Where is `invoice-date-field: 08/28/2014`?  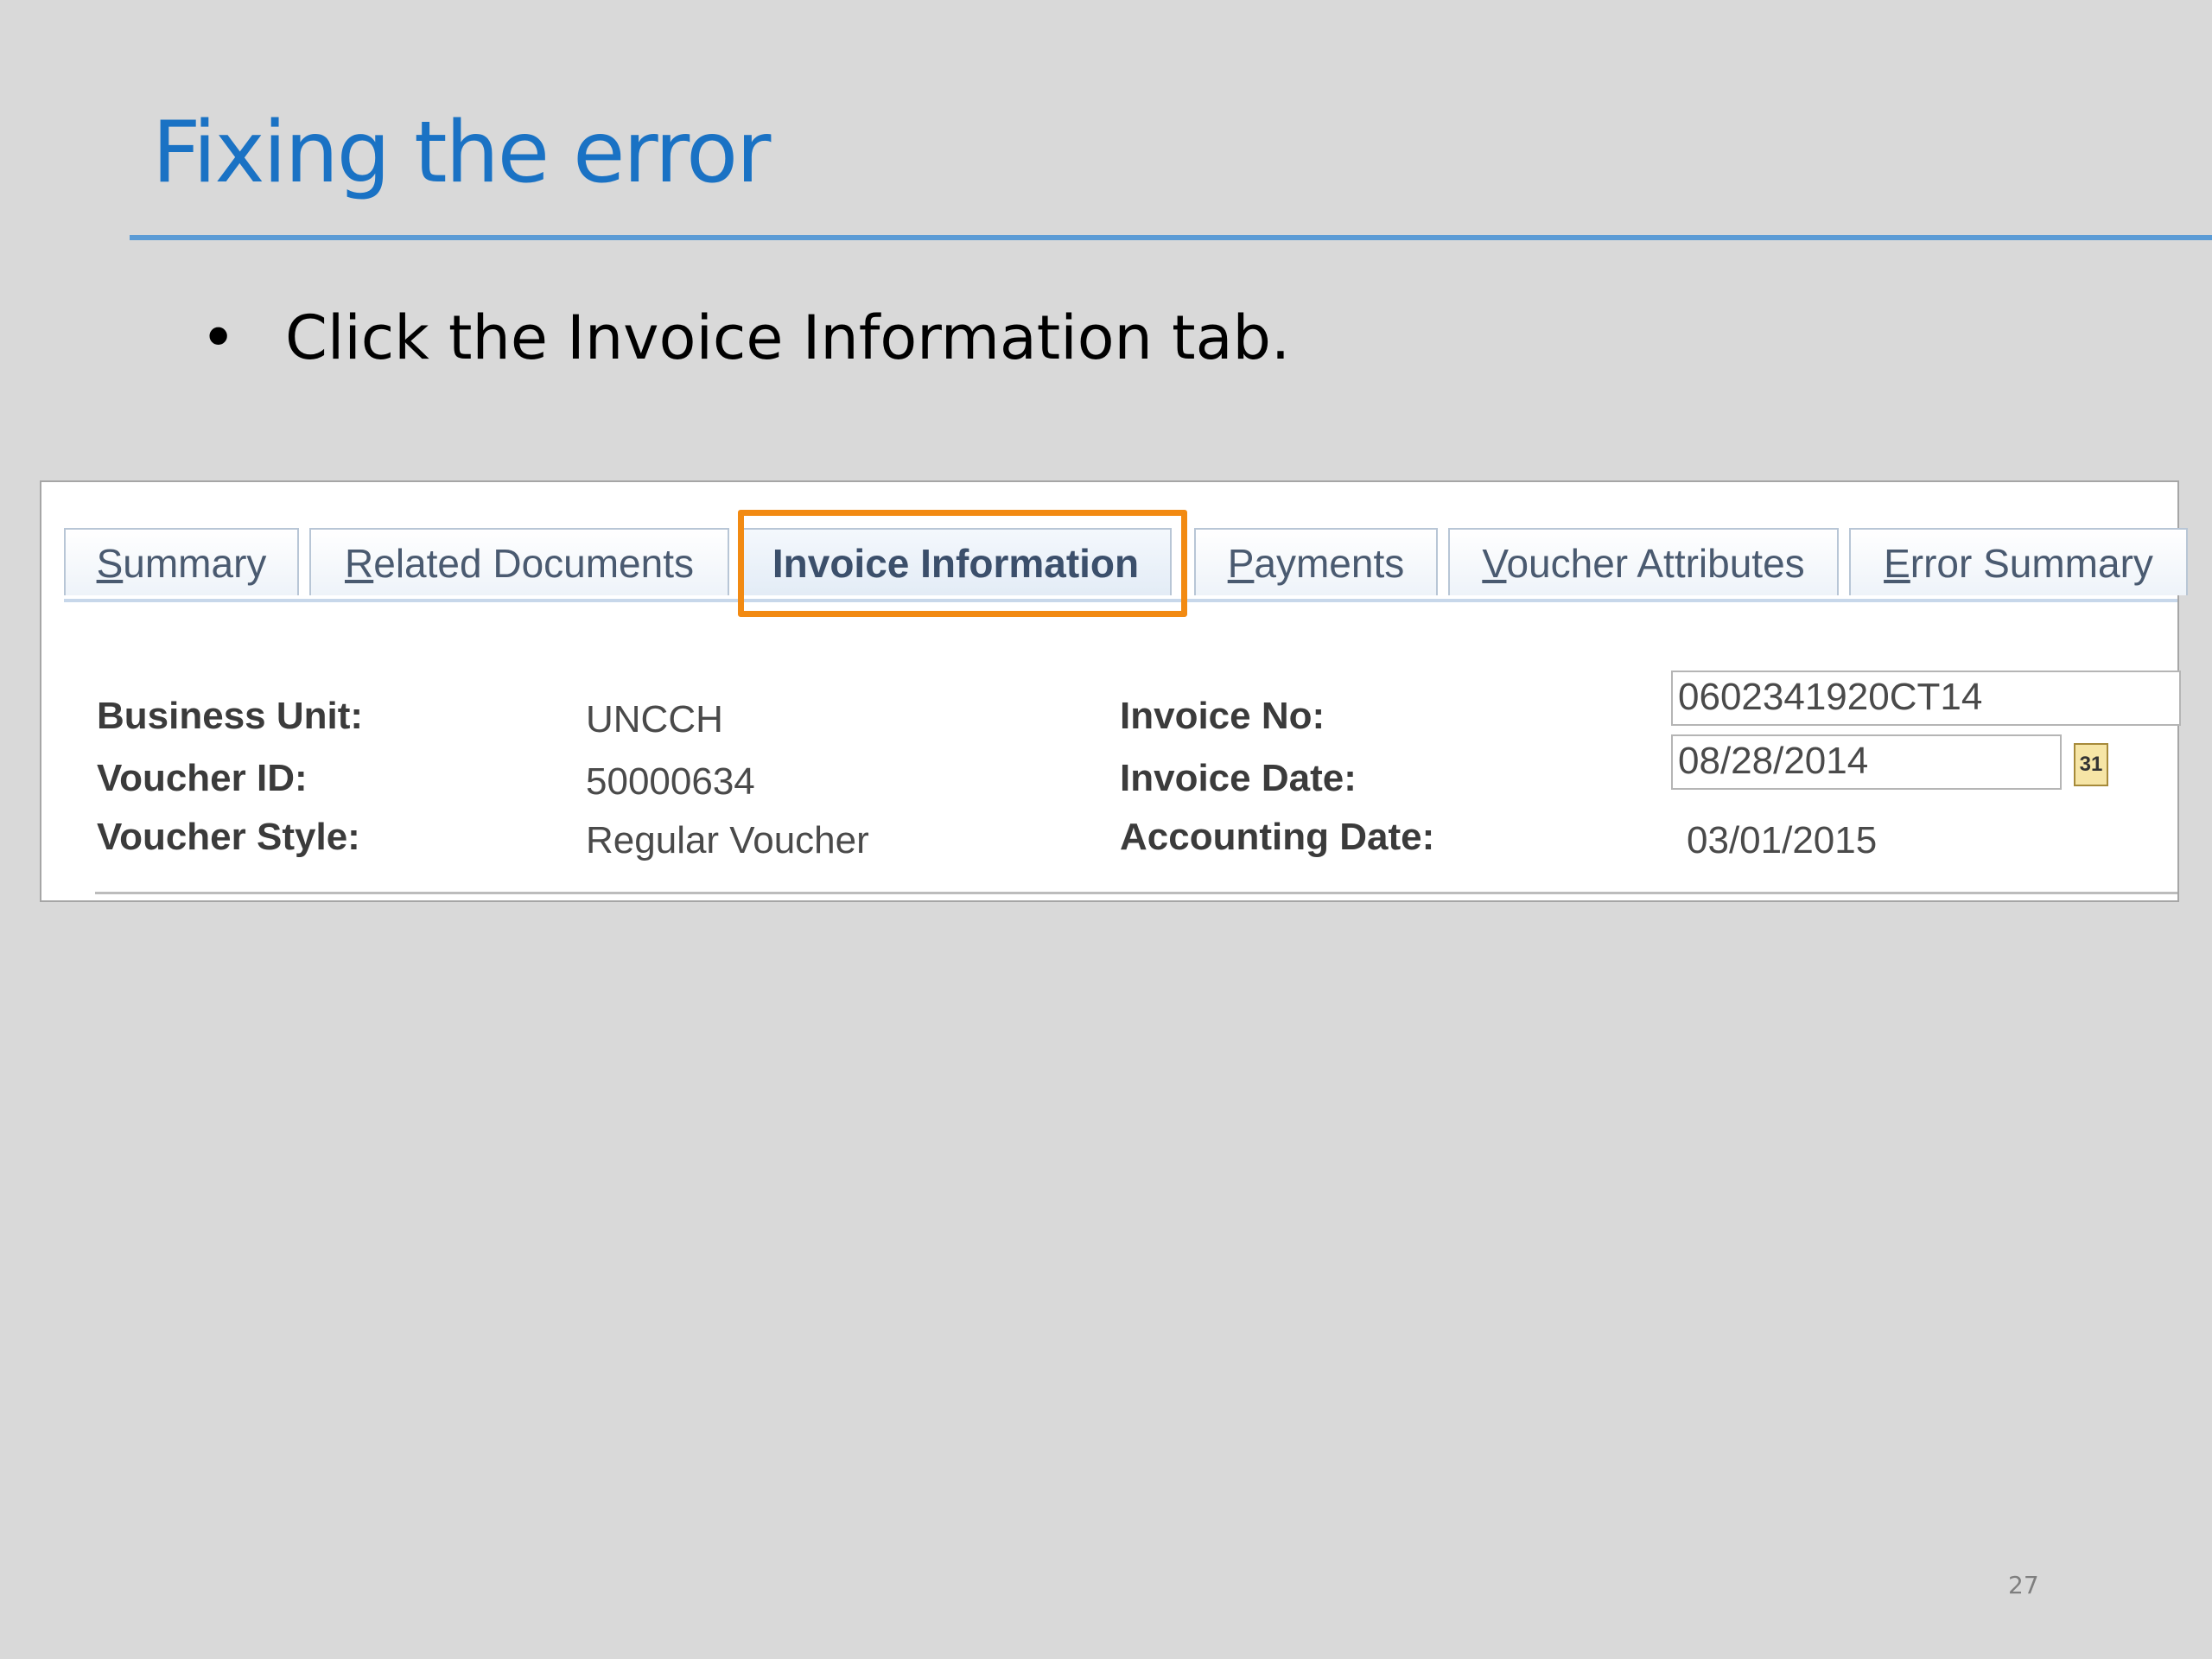 invoice-date-field: 08/28/2014 is located at coordinates (1866, 762).